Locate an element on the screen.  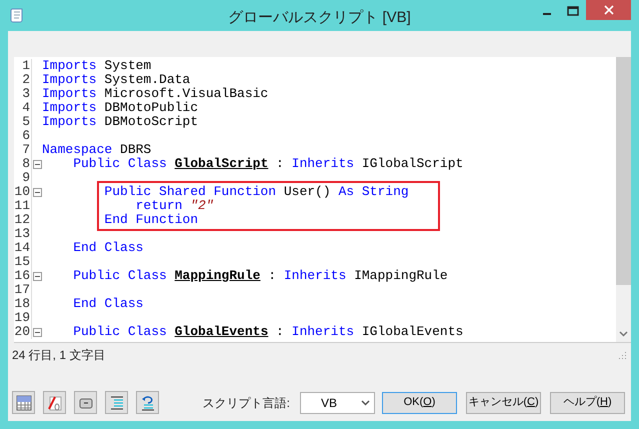
indent-icon is located at coordinates (116, 402).